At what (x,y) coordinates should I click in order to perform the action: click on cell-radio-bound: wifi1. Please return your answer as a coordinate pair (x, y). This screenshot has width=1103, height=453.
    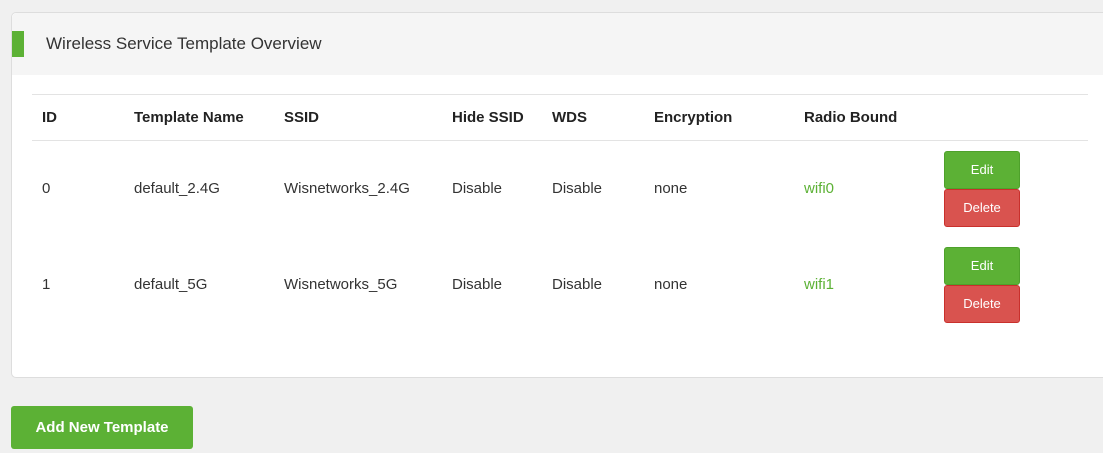
    Looking at the image, I should click on (819, 284).